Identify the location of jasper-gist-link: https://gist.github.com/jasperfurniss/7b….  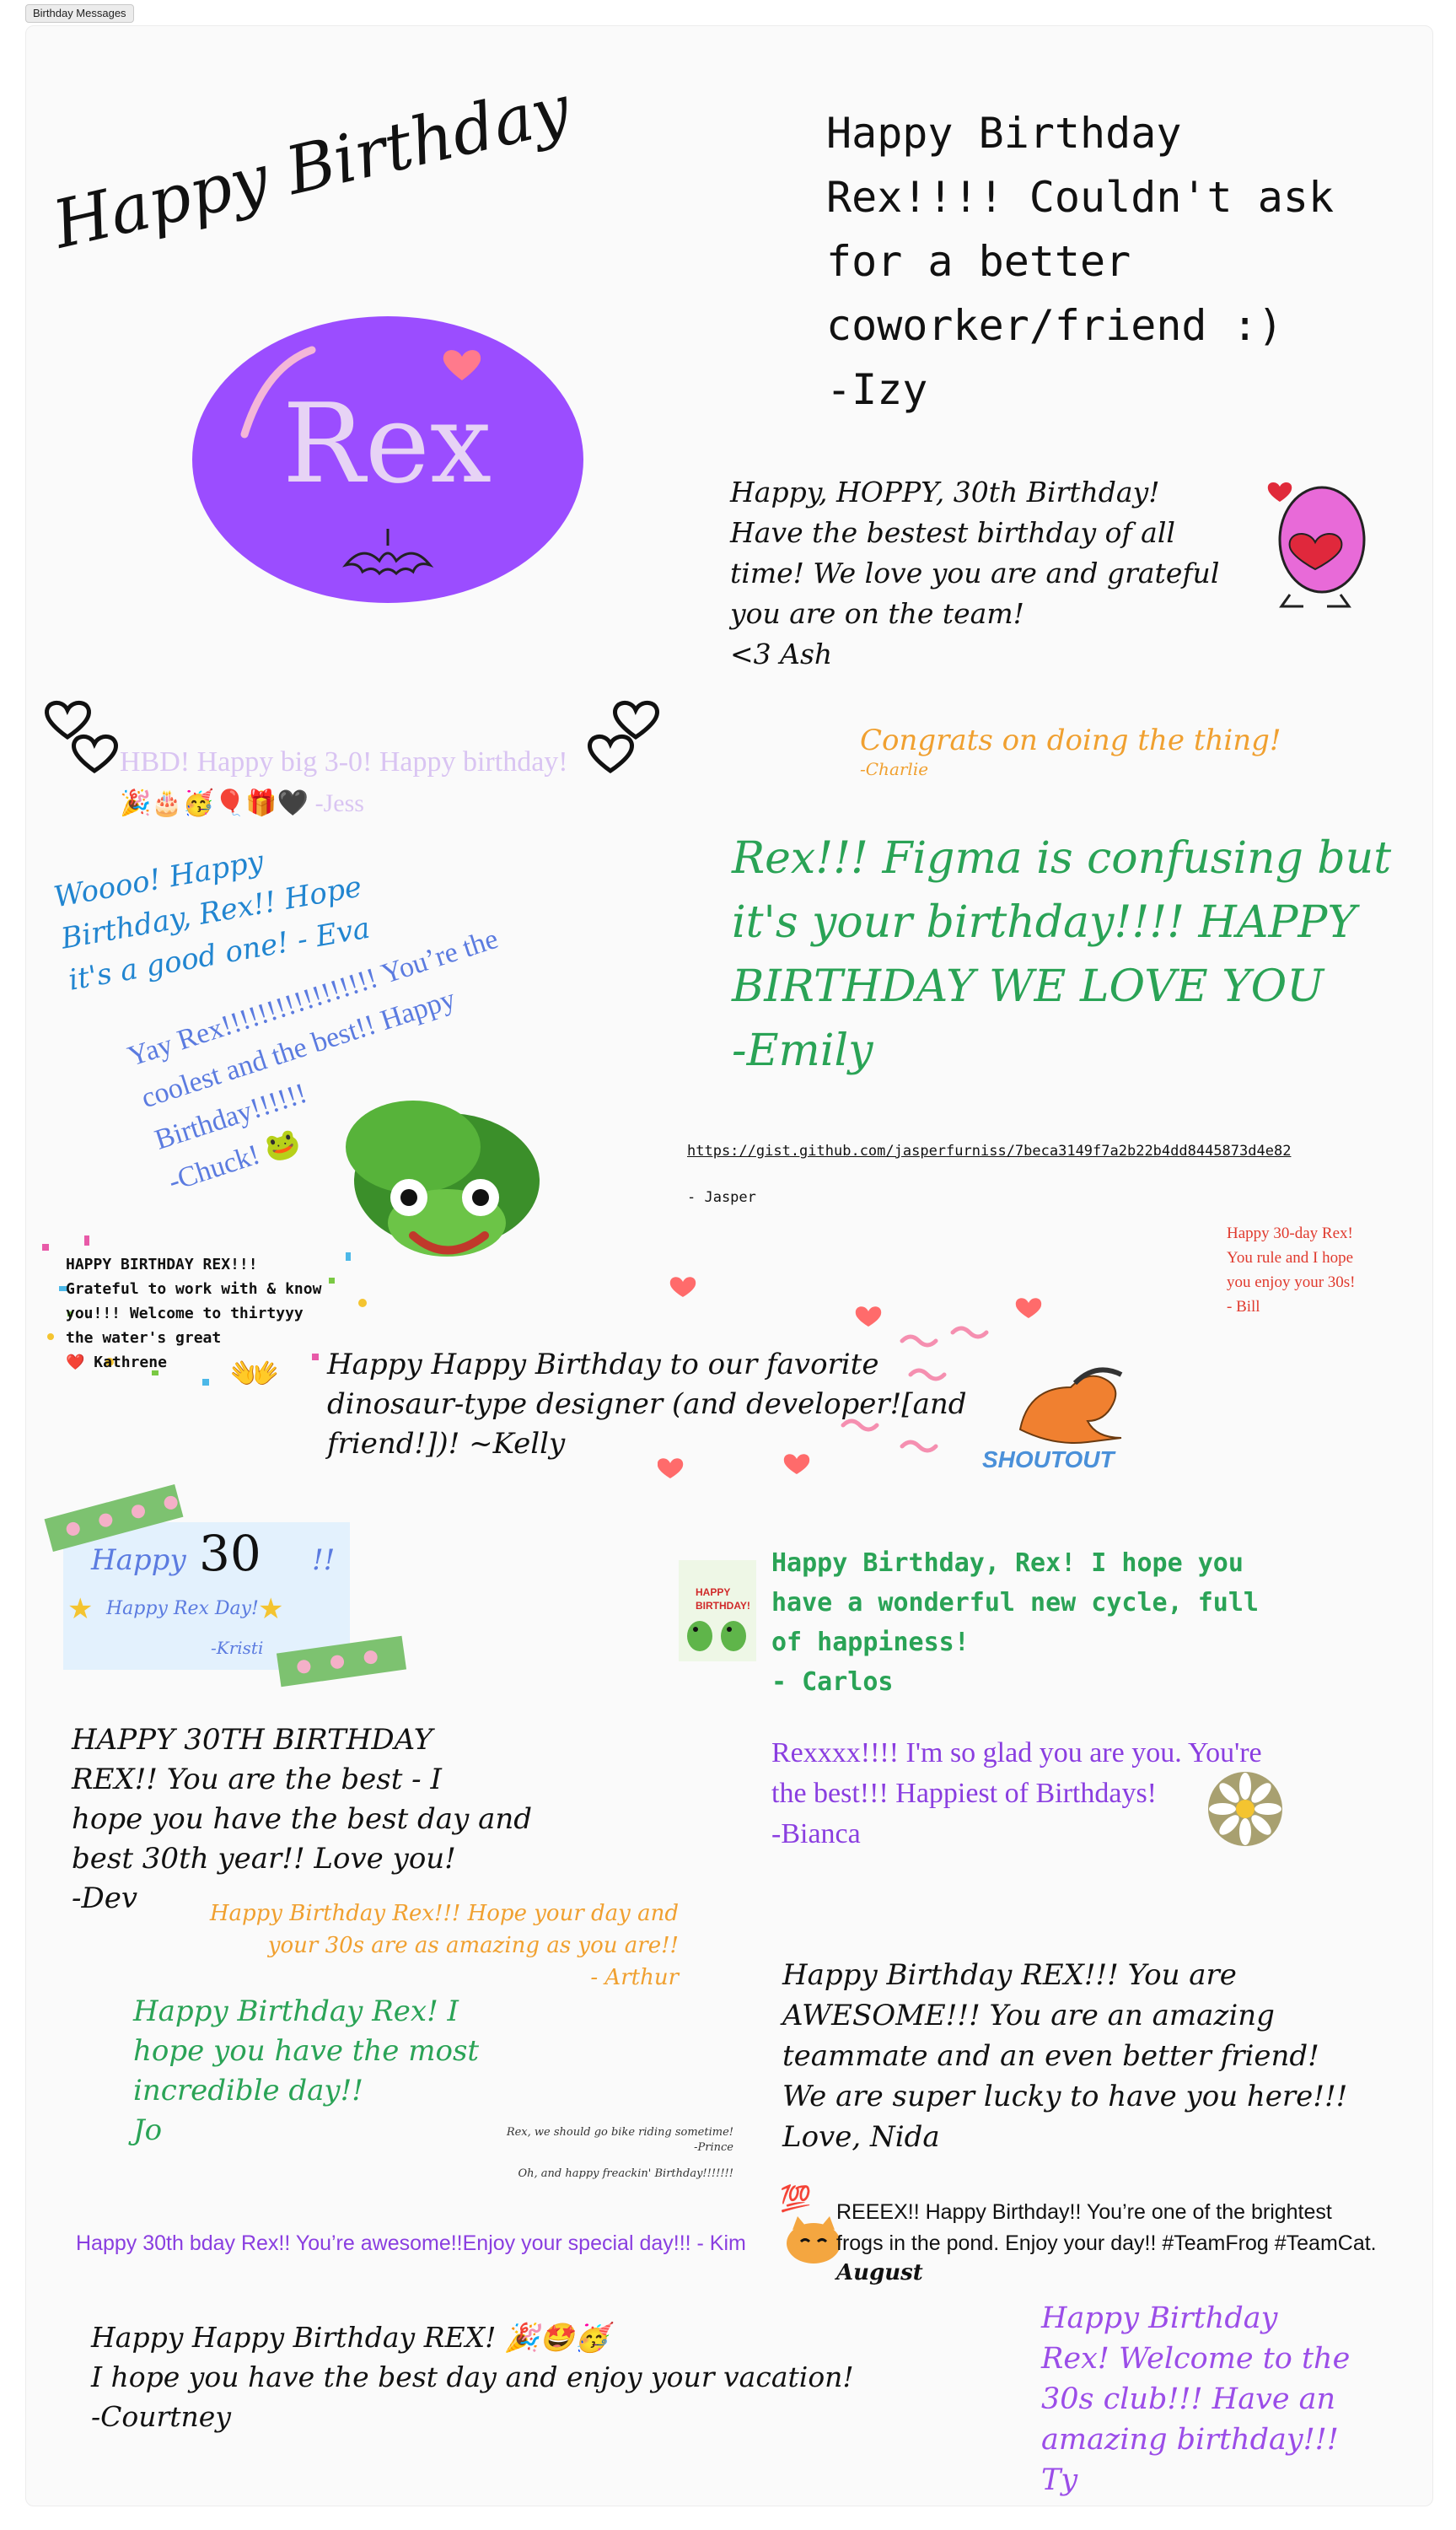
(989, 1152).